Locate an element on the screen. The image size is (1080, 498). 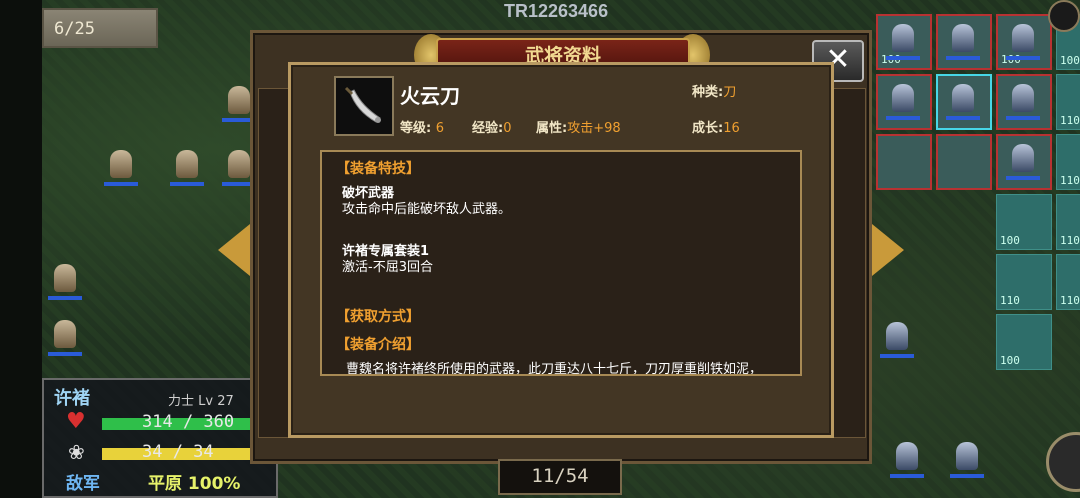
terrain-info: 平原 100% is located at coordinates (194, 484).